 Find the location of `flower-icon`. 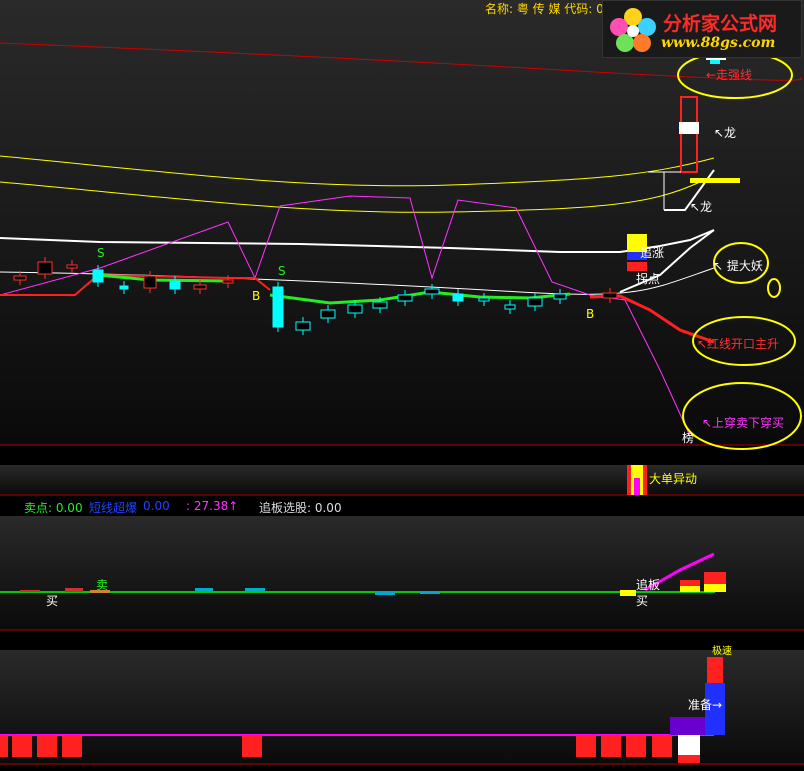

flower-icon is located at coordinates (633, 30).